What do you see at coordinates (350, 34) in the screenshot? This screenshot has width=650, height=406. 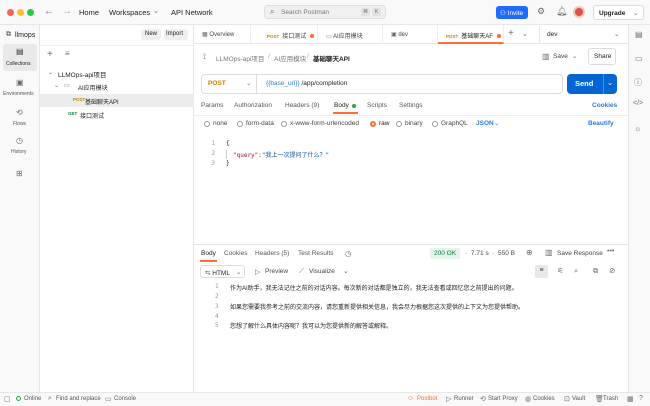 I see `tab-folder: ▭ AI应用模块` at bounding box center [350, 34].